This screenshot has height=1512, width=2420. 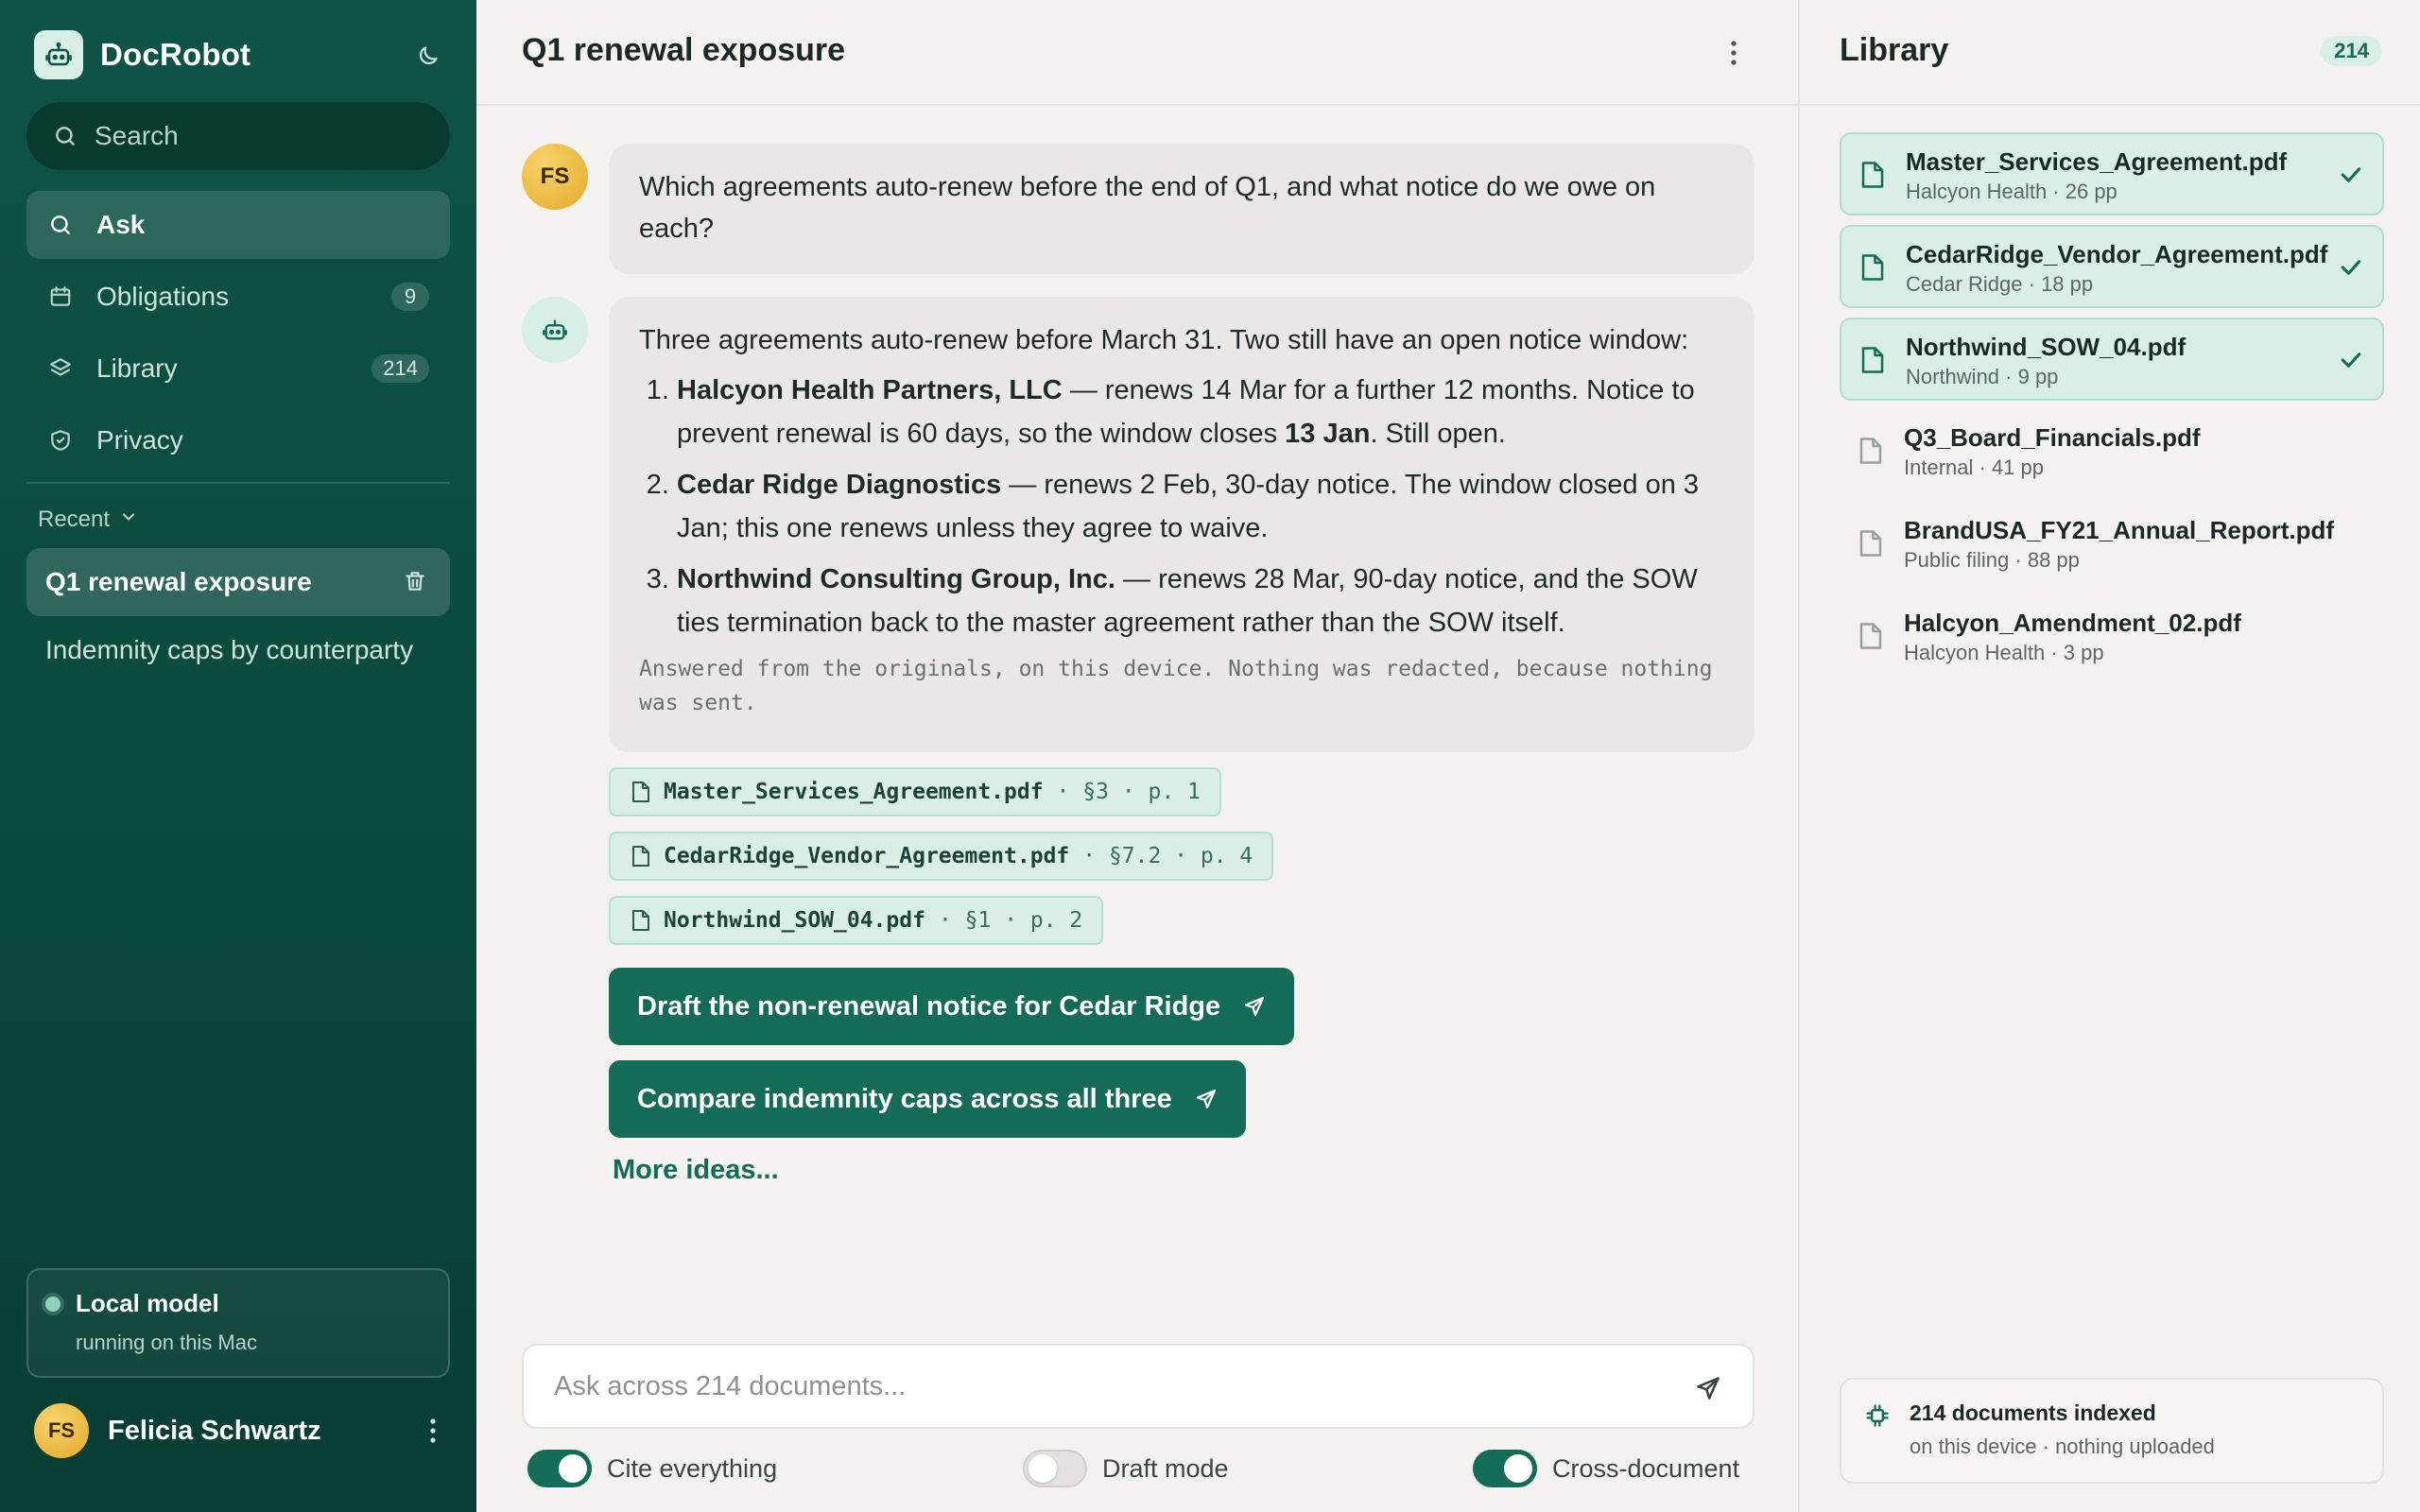 What do you see at coordinates (867, 856) in the screenshot?
I see `citation-file: CedarRidge_Vendor_Agreement.pdf` at bounding box center [867, 856].